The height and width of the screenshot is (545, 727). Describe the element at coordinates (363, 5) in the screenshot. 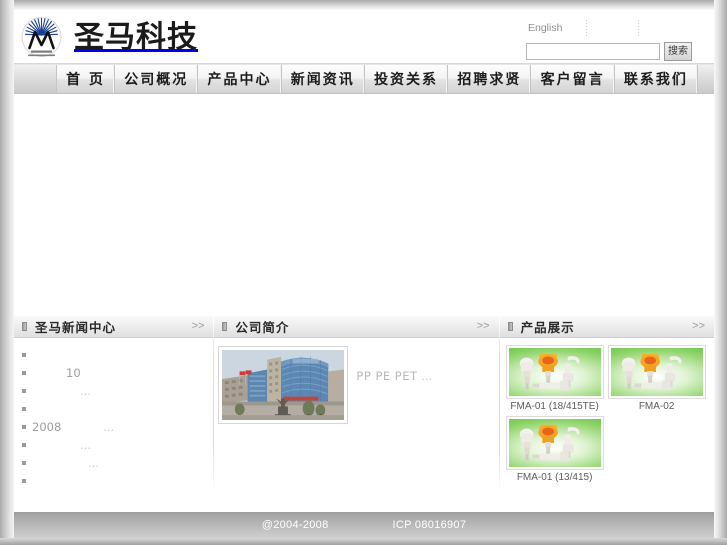

I see `window-top-edge` at that location.